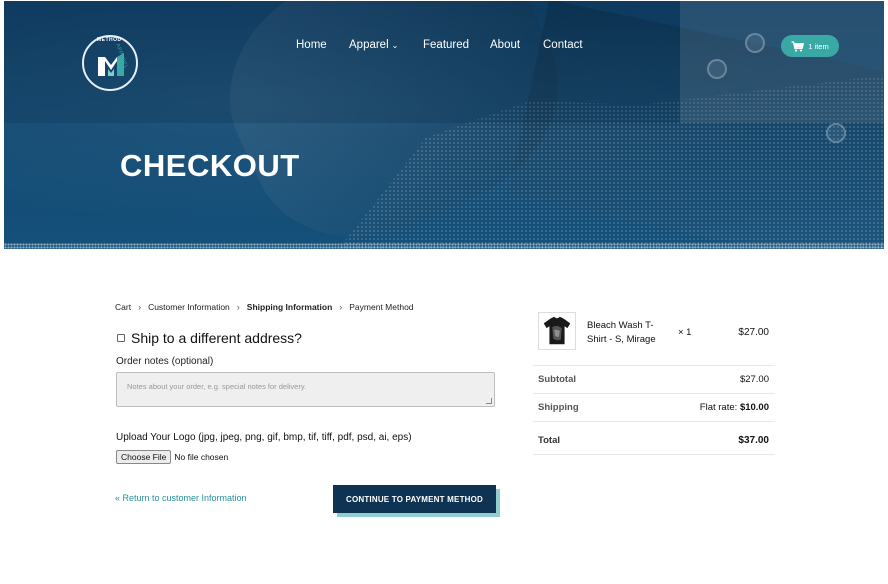  What do you see at coordinates (798, 46) in the screenshot?
I see `cart-icon` at bounding box center [798, 46].